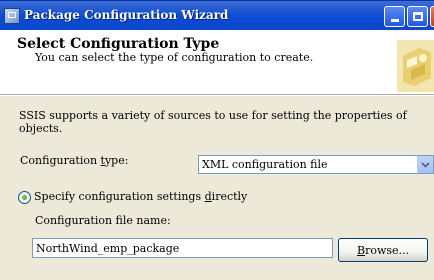 This screenshot has height=280, width=434. Describe the element at coordinates (432, 16) in the screenshot. I see `close-button: ✕` at that location.